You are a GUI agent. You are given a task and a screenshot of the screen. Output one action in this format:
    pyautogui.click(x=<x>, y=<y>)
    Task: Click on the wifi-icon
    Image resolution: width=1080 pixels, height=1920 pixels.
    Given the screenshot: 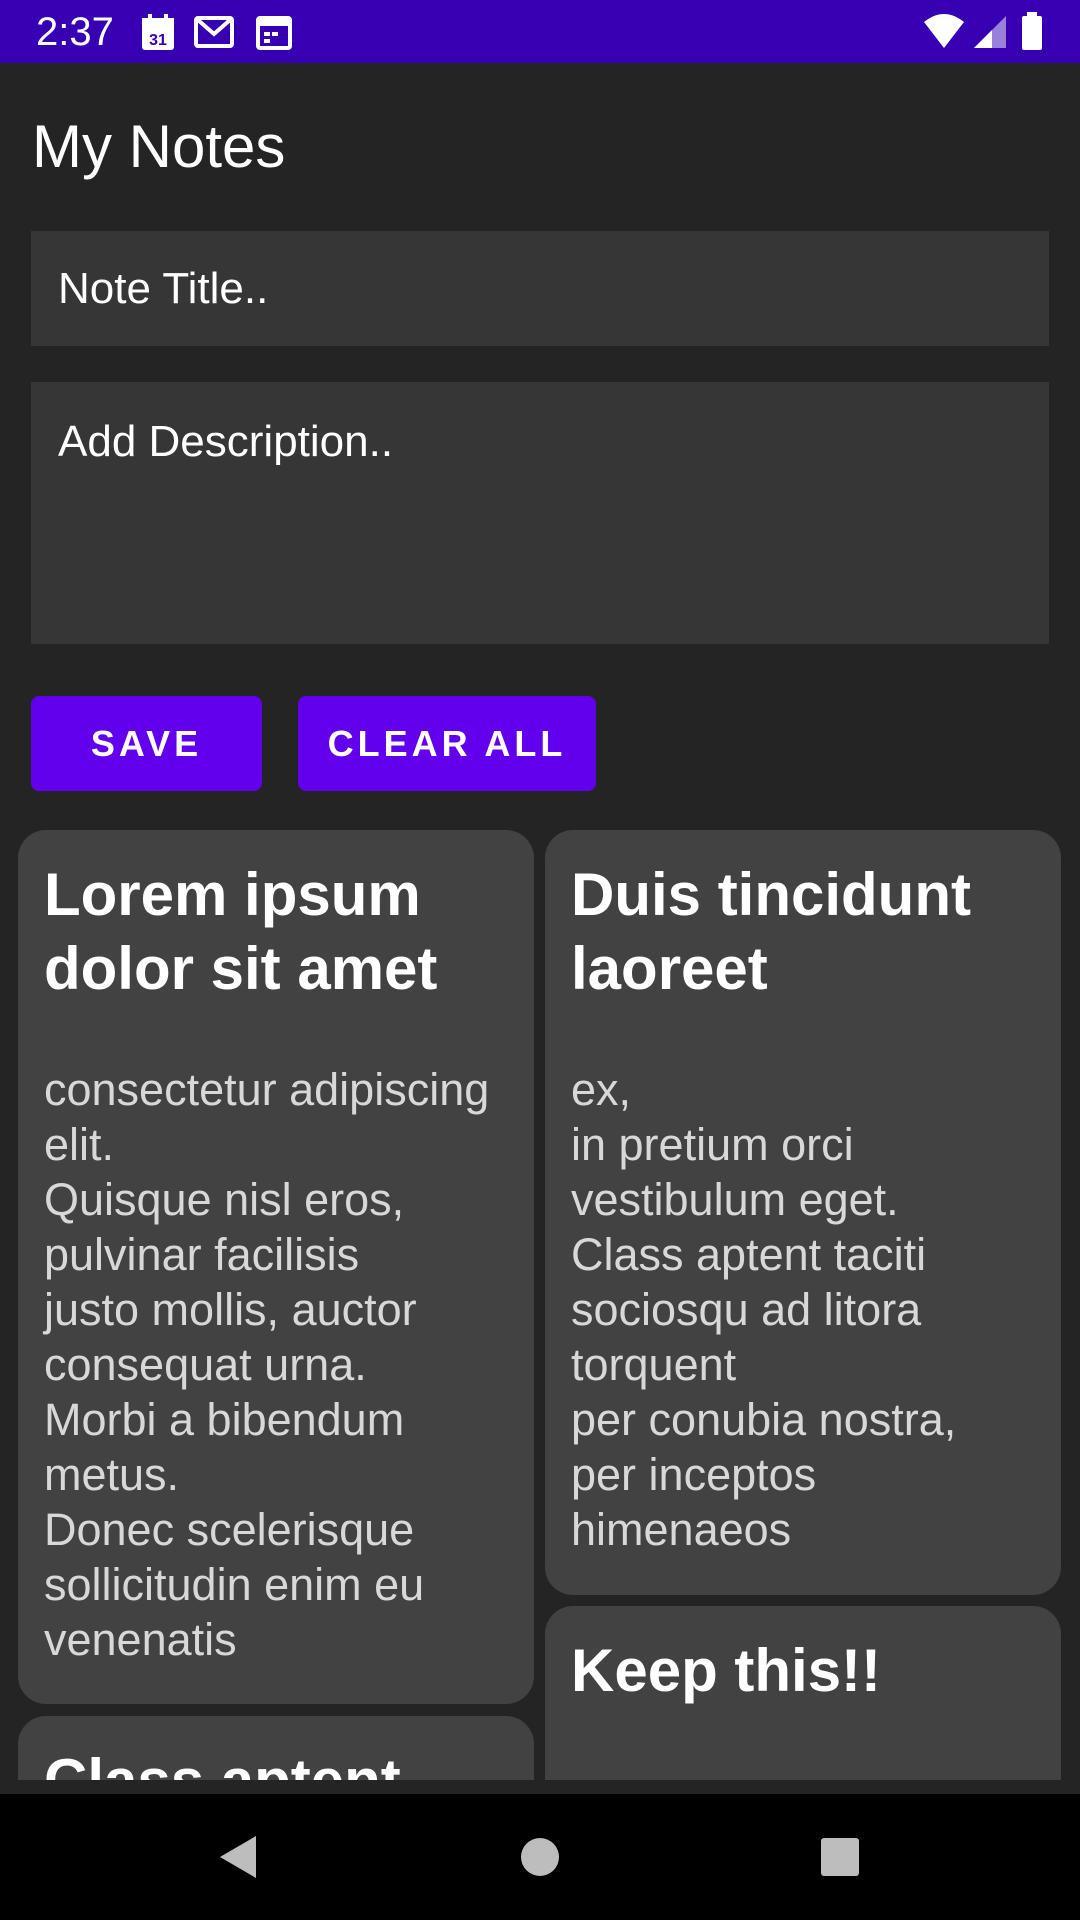 What is the action you would take?
    pyautogui.click(x=944, y=32)
    